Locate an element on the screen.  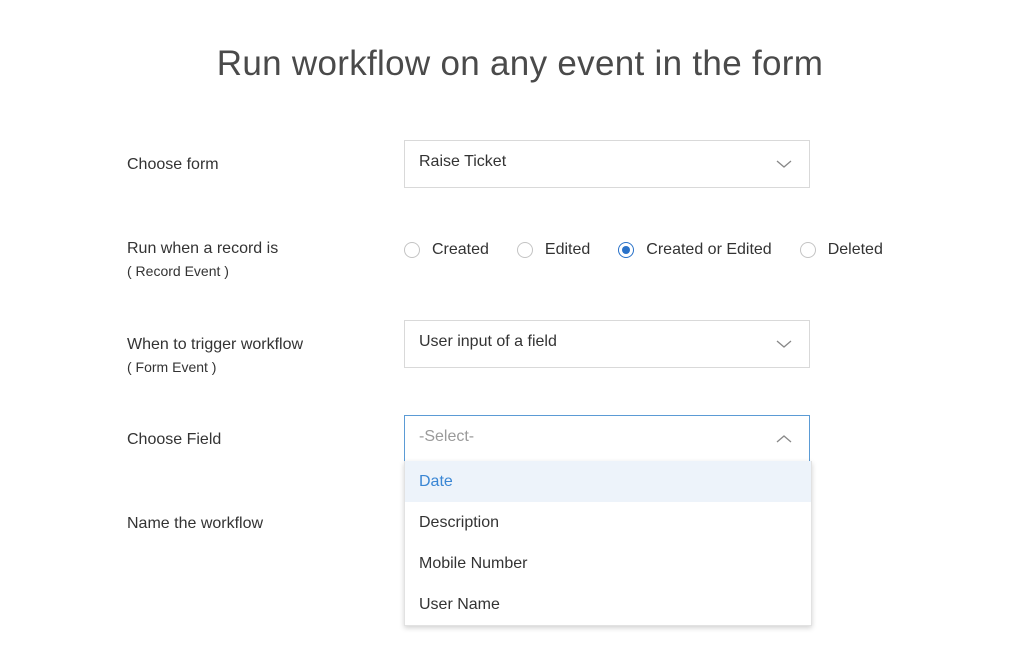
radio-created: Created is located at coordinates (446, 250).